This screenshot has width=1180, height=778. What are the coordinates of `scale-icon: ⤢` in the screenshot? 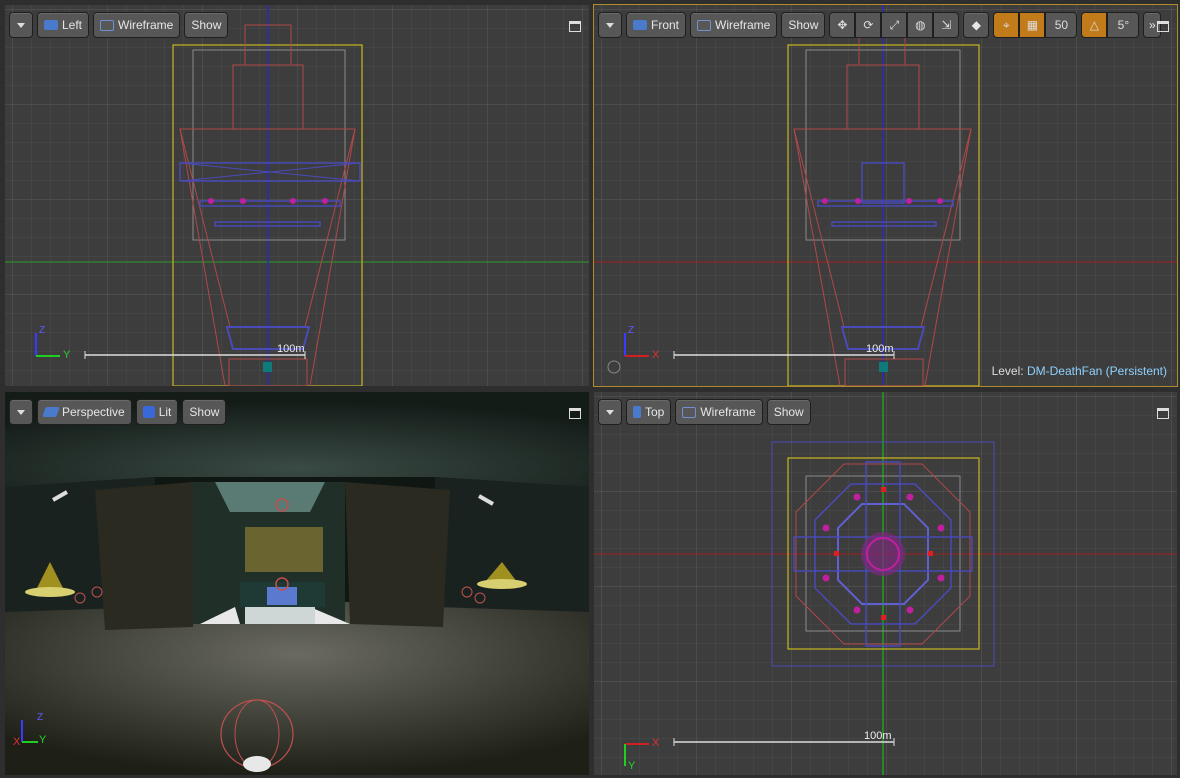 It's located at (894, 25).